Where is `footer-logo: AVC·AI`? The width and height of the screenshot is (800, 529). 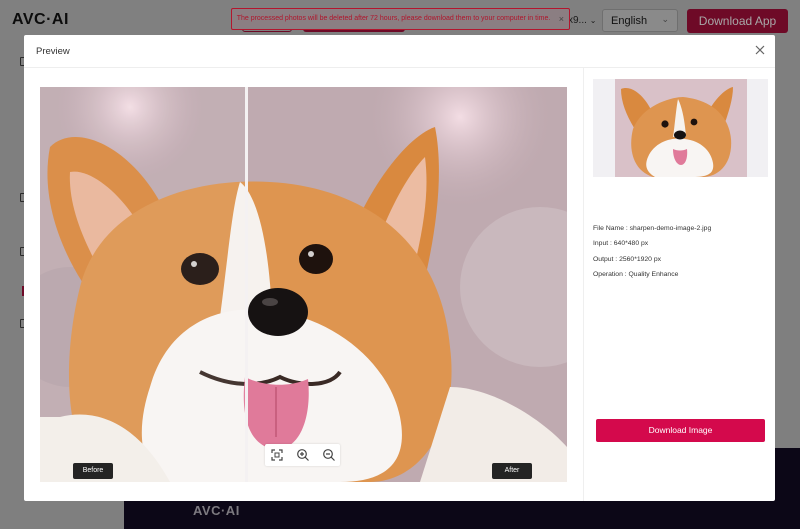 footer-logo: AVC·AI is located at coordinates (216, 510).